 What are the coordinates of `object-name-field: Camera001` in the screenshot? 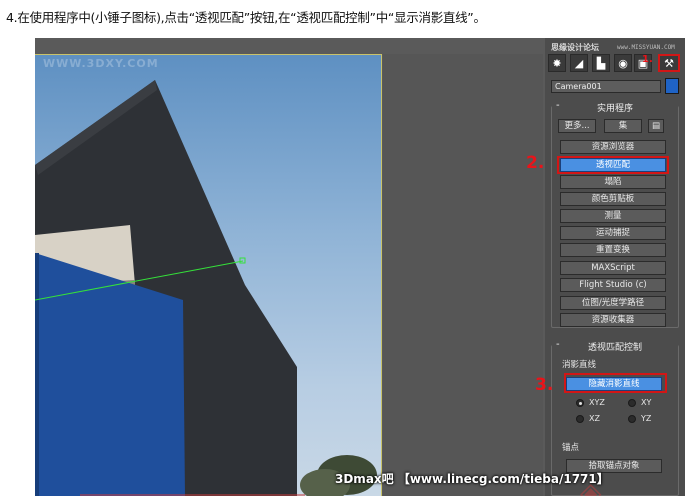 It's located at (606, 86).